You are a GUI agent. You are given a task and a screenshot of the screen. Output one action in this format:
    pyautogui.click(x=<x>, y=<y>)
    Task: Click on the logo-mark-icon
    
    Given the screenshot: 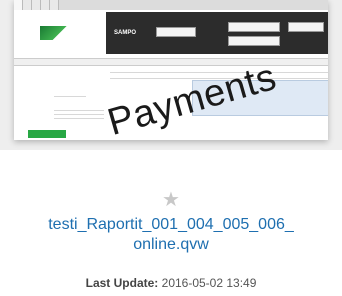 What is the action you would take?
    pyautogui.click(x=55, y=33)
    